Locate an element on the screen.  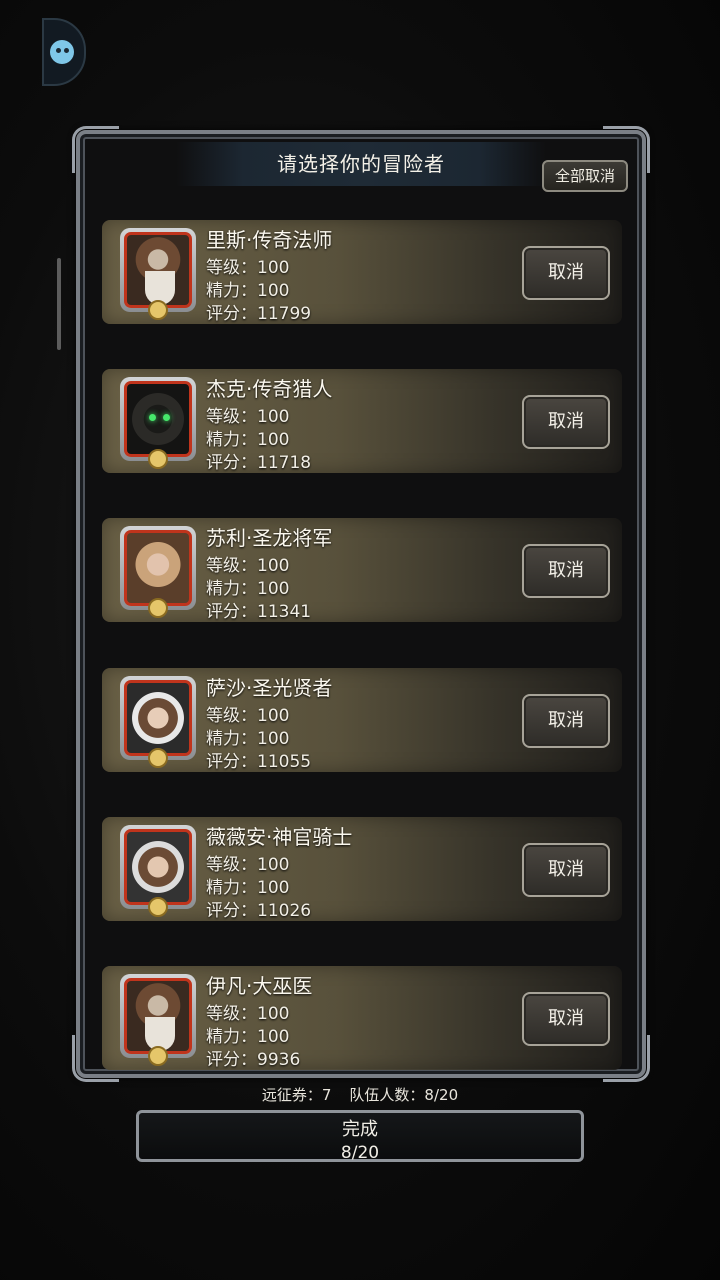
hero-name: 薇薇安·神官骑士 is located at coordinates (279, 837).